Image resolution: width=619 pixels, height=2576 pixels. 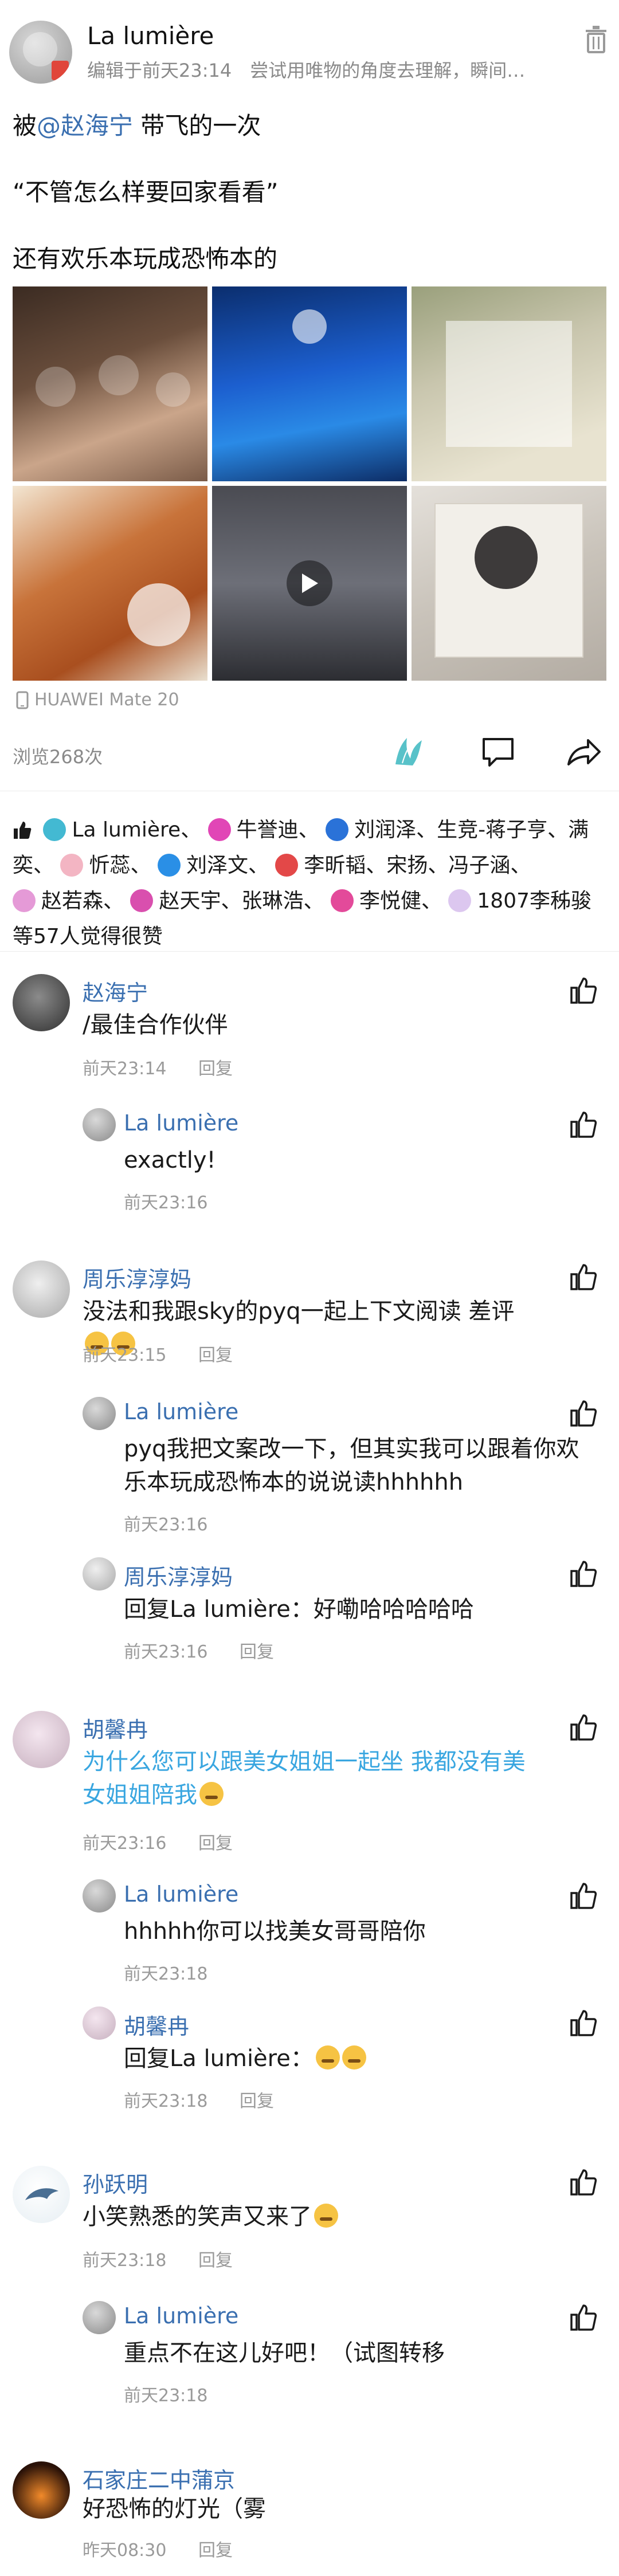 I want to click on comment-time: 前天23:16, so click(x=166, y=1525).